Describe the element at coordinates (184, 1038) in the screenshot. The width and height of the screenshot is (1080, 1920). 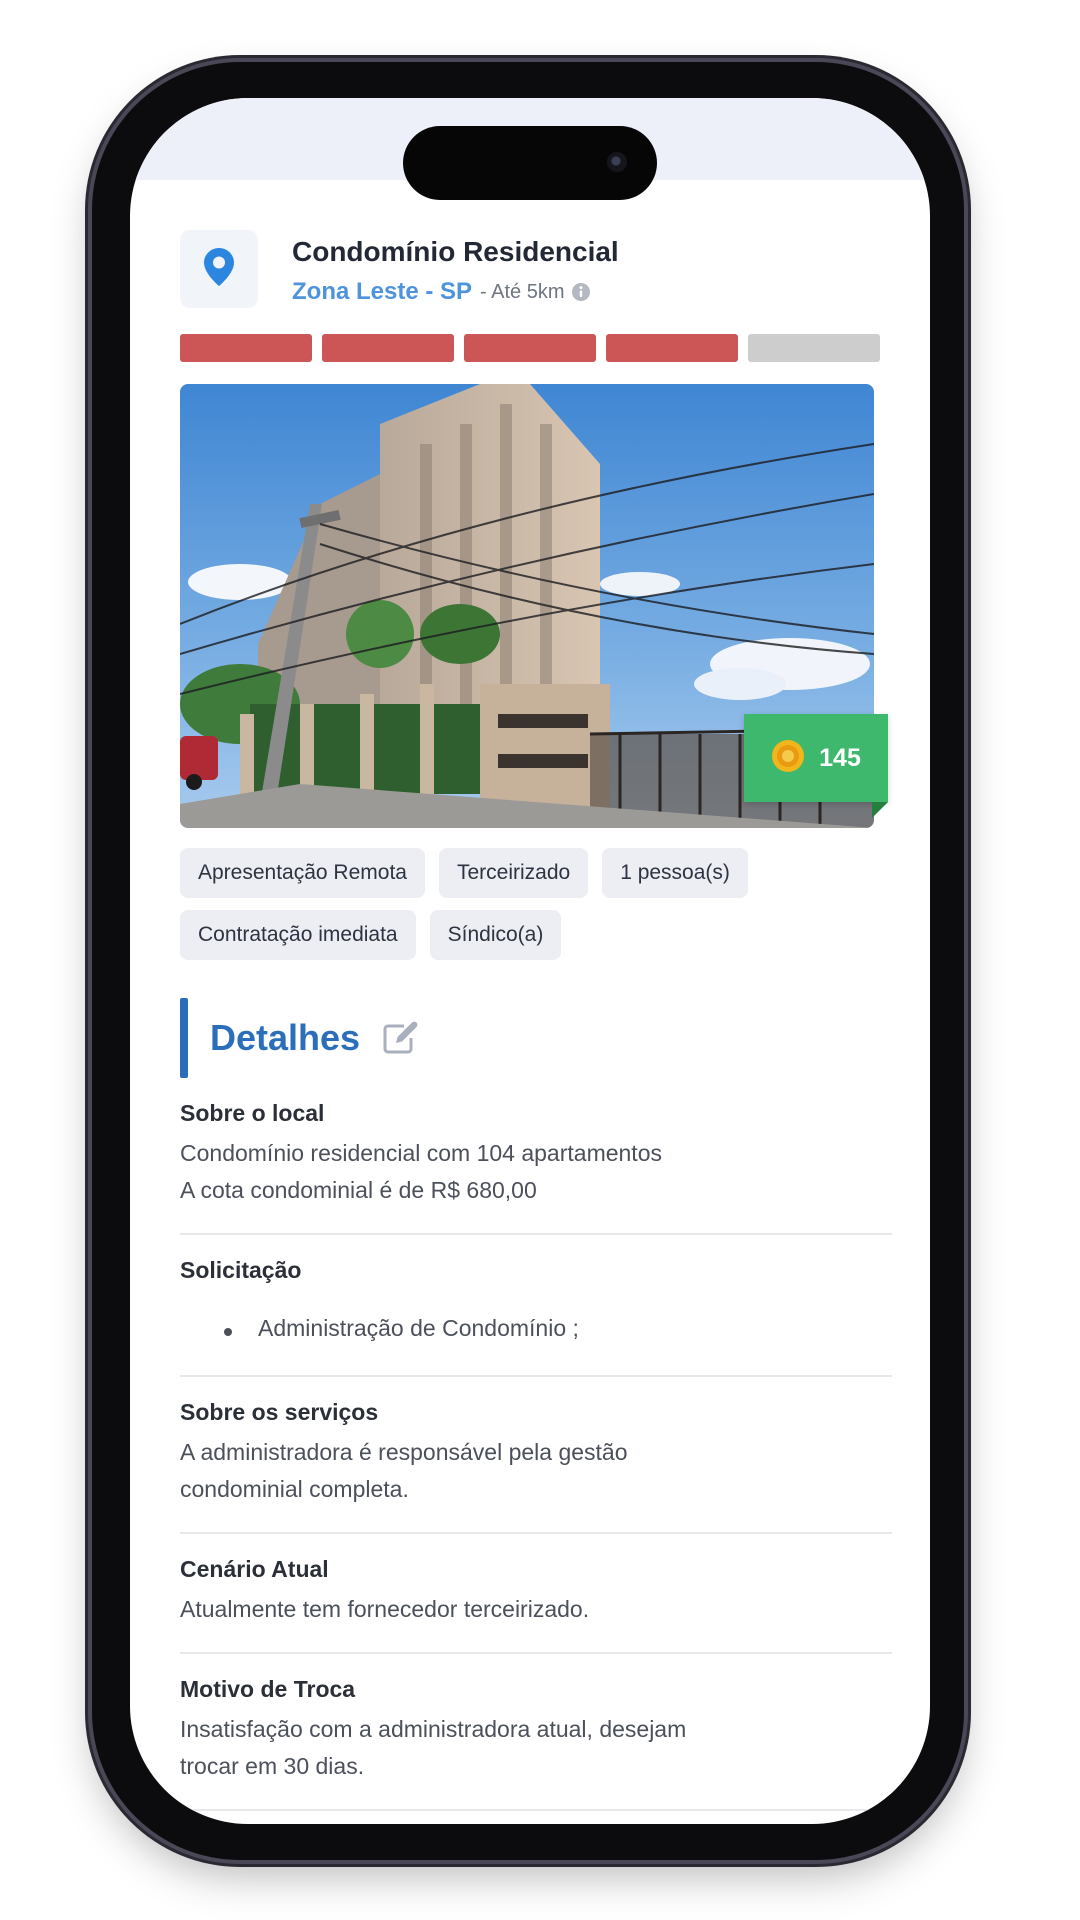
I see `details-accent-bar` at that location.